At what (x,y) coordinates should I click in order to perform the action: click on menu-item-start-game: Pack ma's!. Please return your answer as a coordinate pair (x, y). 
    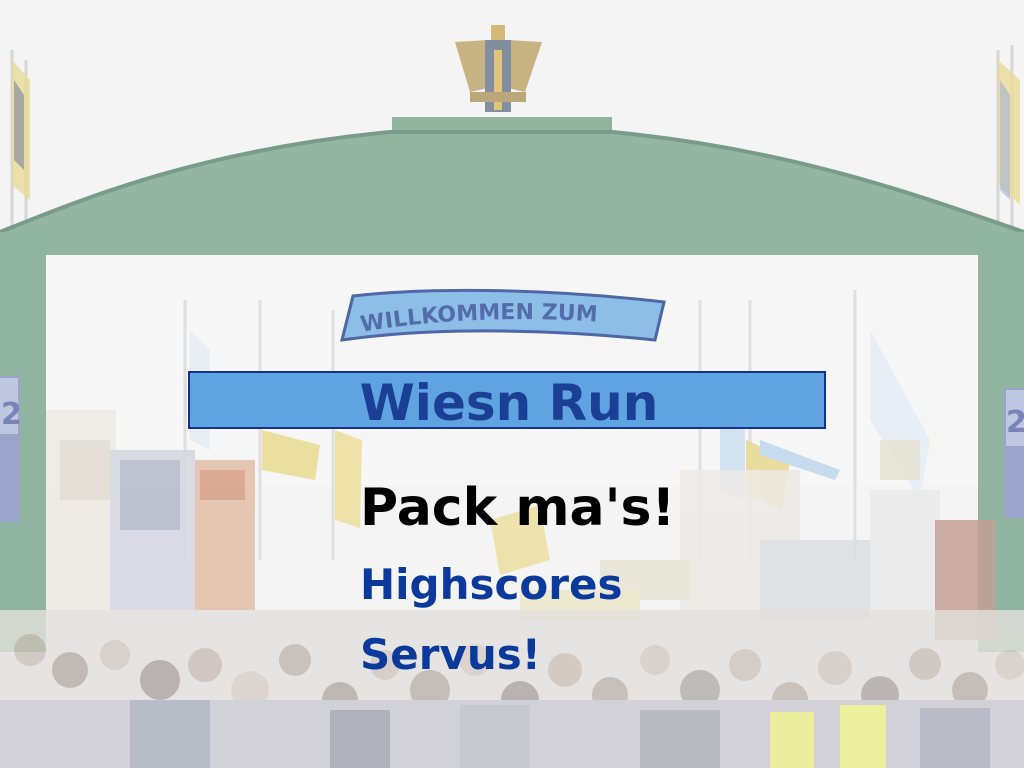
    Looking at the image, I should click on (517, 508).